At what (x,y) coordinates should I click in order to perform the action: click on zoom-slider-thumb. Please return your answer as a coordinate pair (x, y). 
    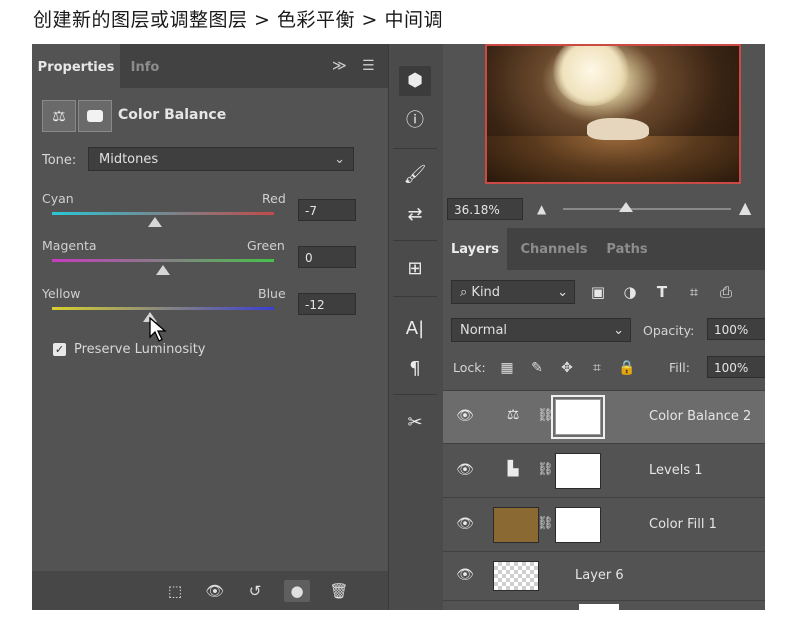
    Looking at the image, I should click on (626, 207).